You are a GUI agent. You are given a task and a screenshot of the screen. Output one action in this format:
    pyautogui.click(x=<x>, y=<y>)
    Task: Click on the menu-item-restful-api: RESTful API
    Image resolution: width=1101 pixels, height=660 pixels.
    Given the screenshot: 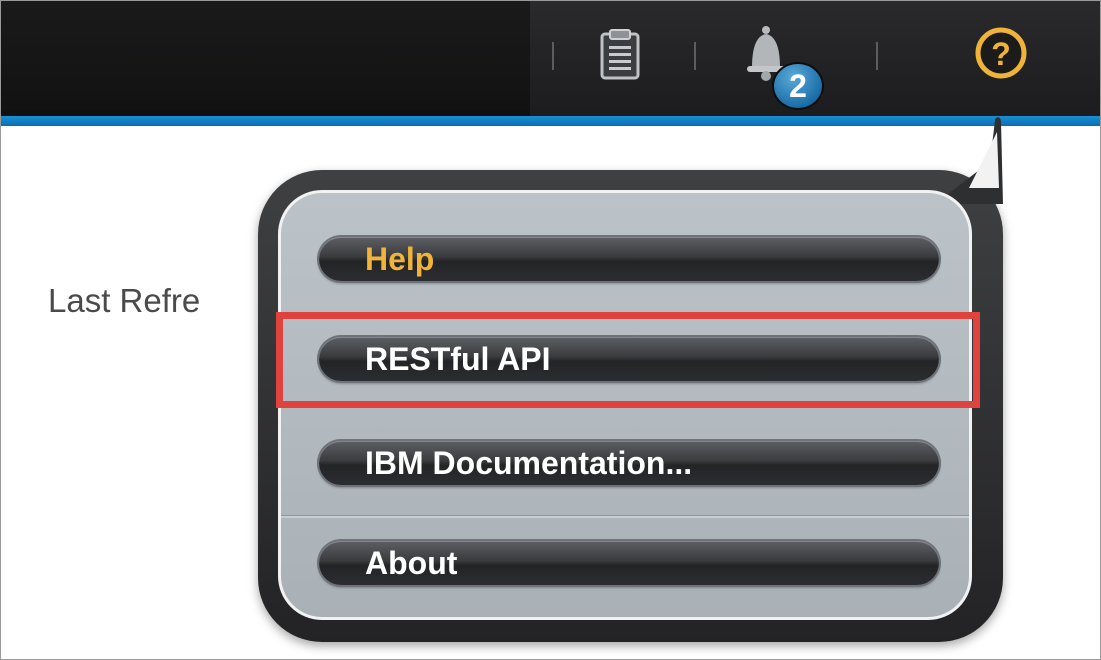 What is the action you would take?
    pyautogui.click(x=629, y=359)
    